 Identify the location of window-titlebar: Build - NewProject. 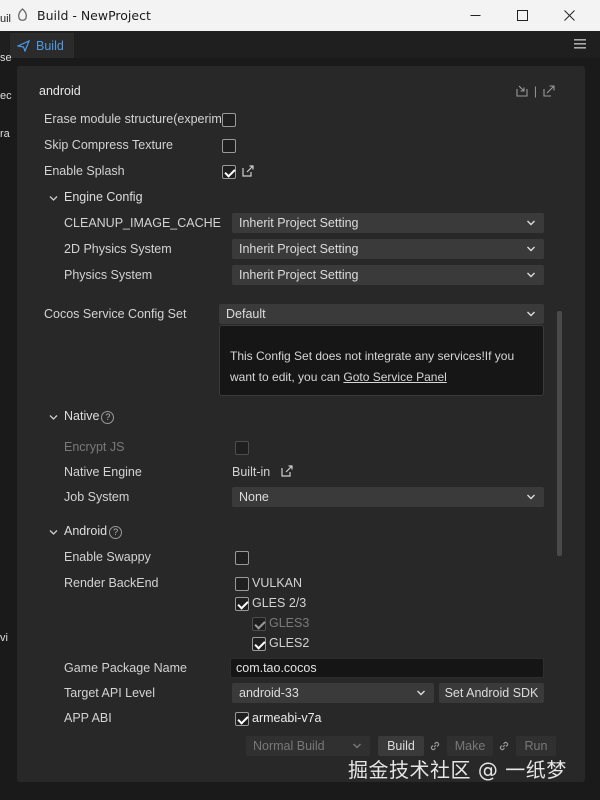
(300, 15).